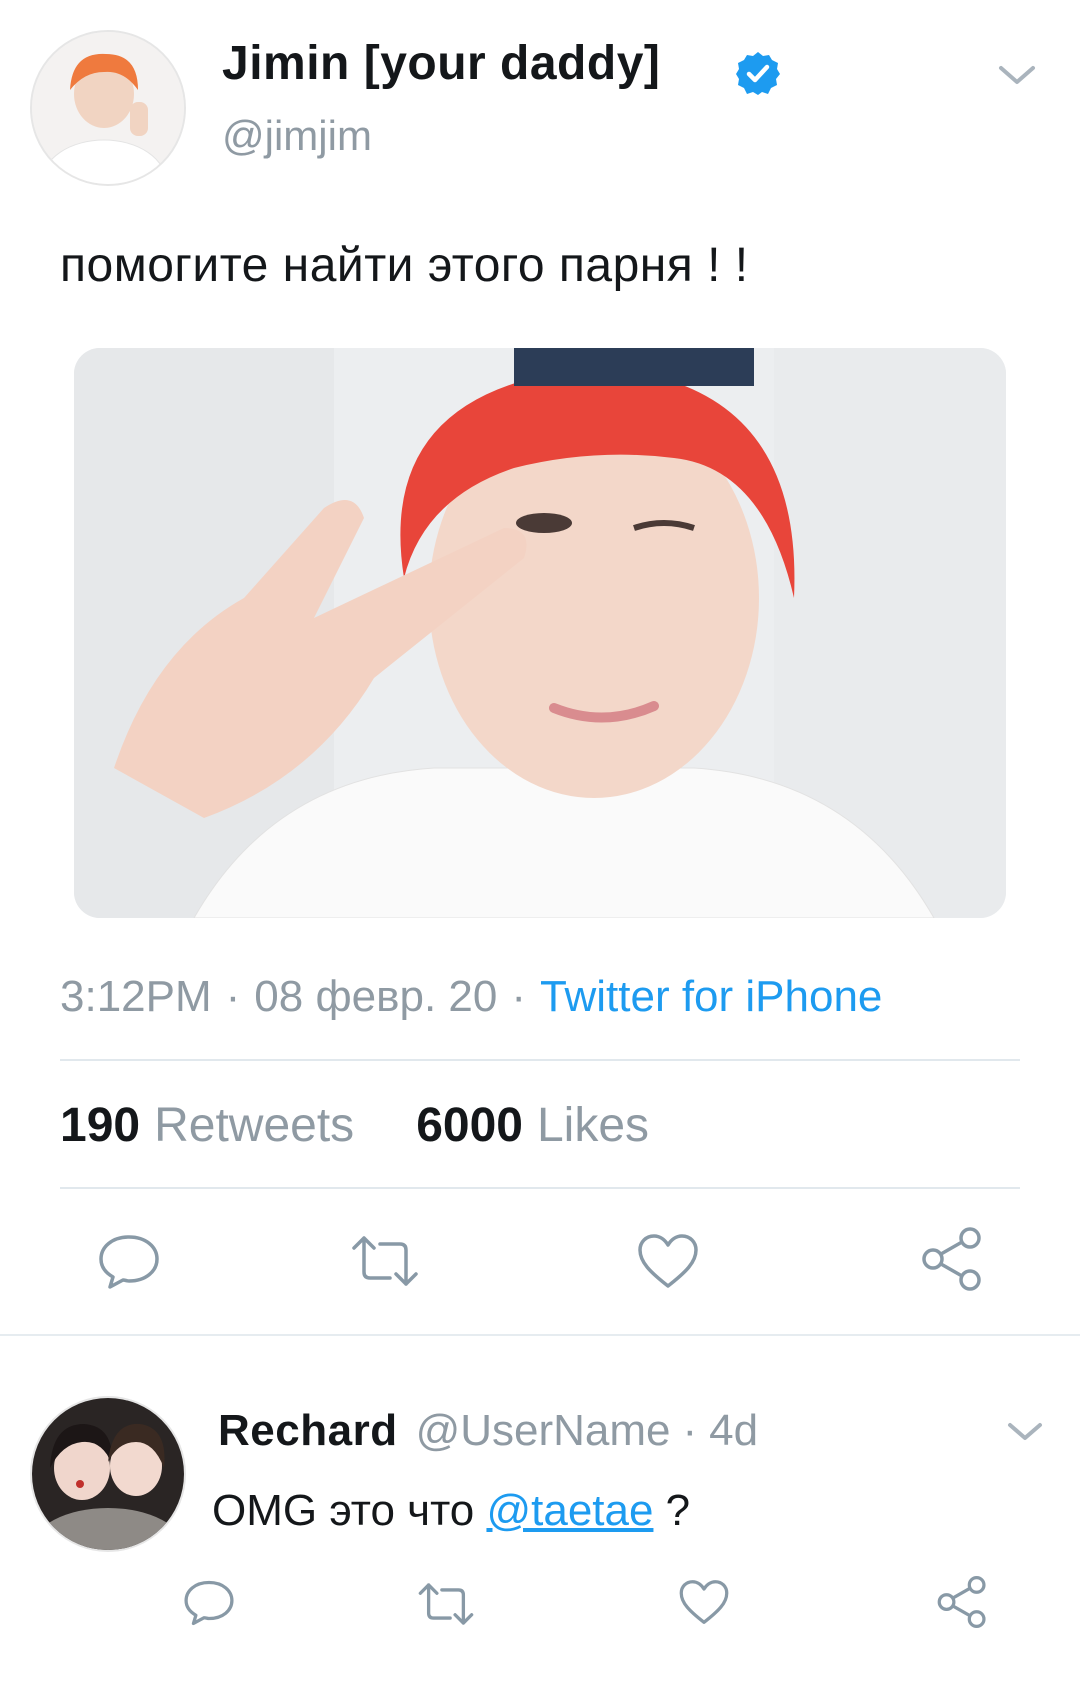 The height and width of the screenshot is (1682, 1080). Describe the element at coordinates (733, 1430) in the screenshot. I see `reply-timestamp: 4d` at that location.